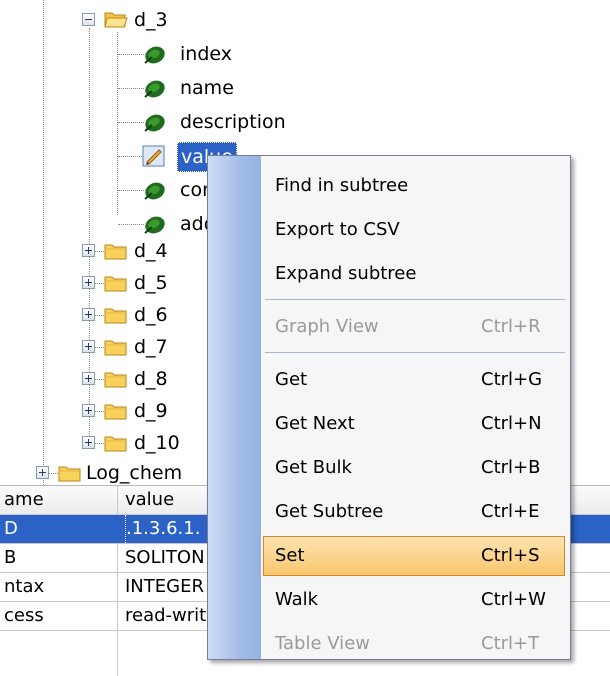  Describe the element at coordinates (510, 511) in the screenshot. I see `menu-item-shortcut: Ctrl+E` at that location.